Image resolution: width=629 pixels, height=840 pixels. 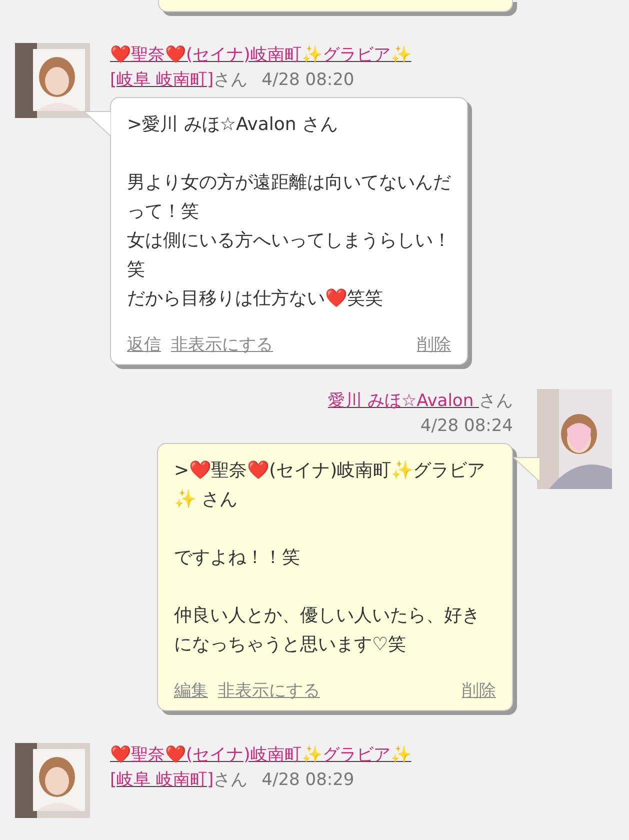 I want to click on message-text: >❤聖奈❤(セイナ)岐南町✨グラビア✨ さん, so click(x=330, y=485).